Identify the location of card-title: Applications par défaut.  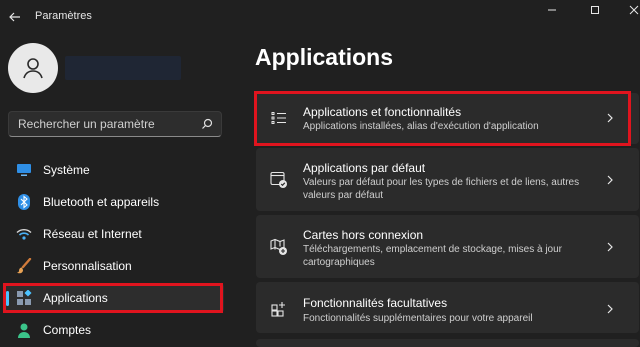
(364, 168).